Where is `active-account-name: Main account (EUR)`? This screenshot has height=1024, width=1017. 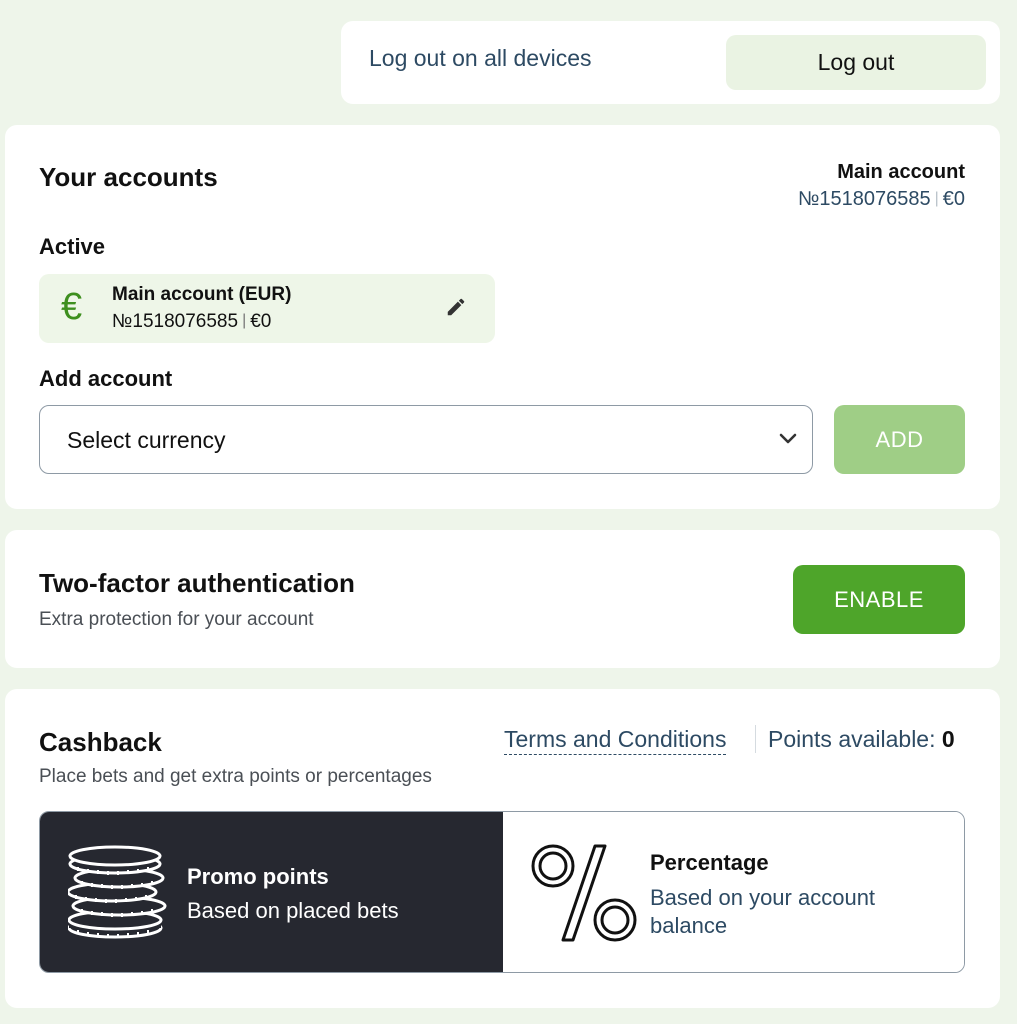
active-account-name: Main account (EUR) is located at coordinates (202, 294).